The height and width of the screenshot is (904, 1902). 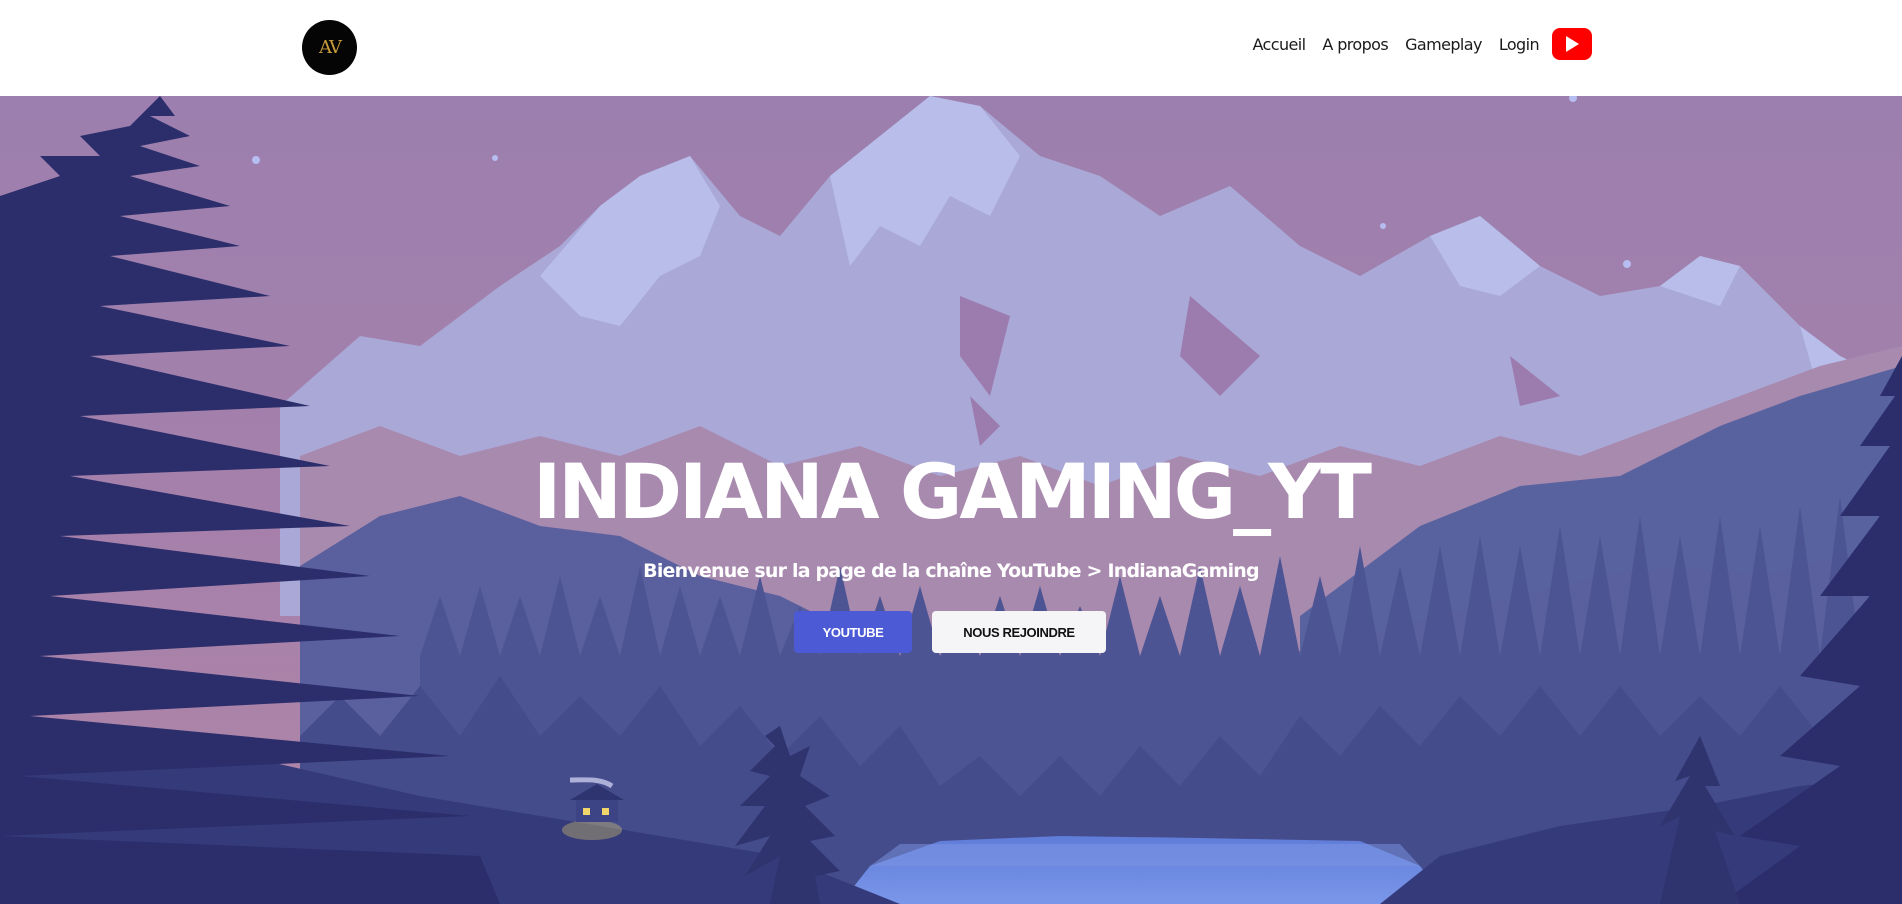 What do you see at coordinates (951, 48) in the screenshot?
I see `site-header: AV Accueil A propos Gameplay Login` at bounding box center [951, 48].